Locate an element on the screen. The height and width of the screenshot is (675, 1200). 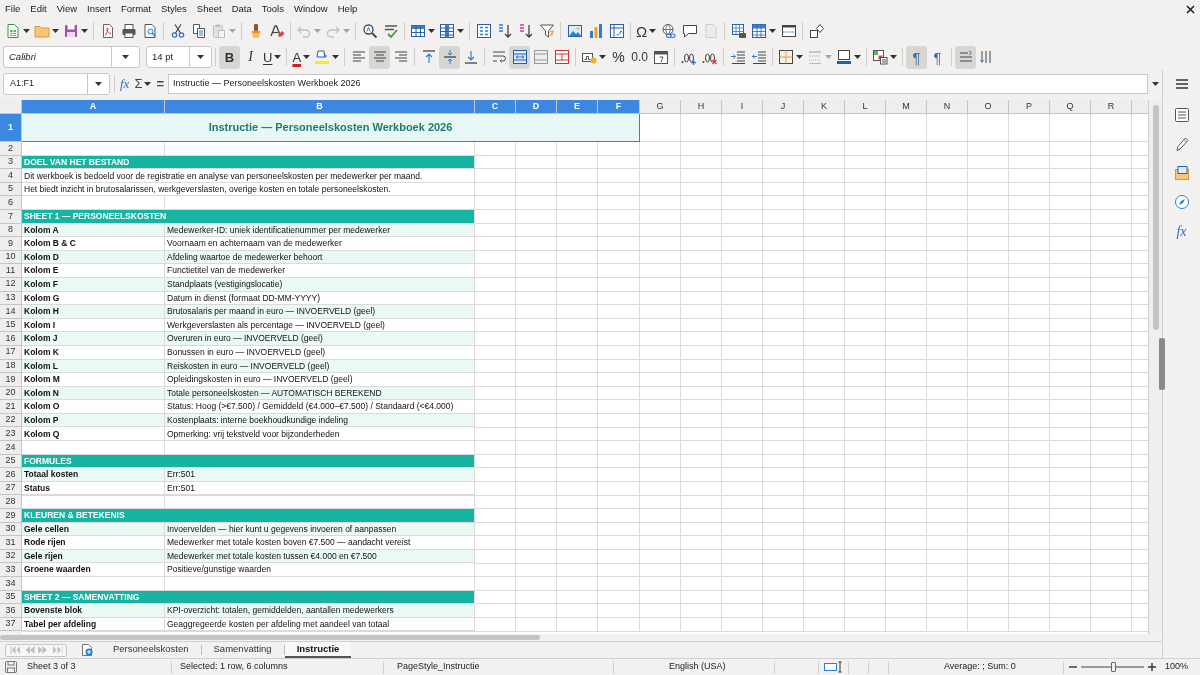
sidebar-handle is located at coordinates (1162, 364).